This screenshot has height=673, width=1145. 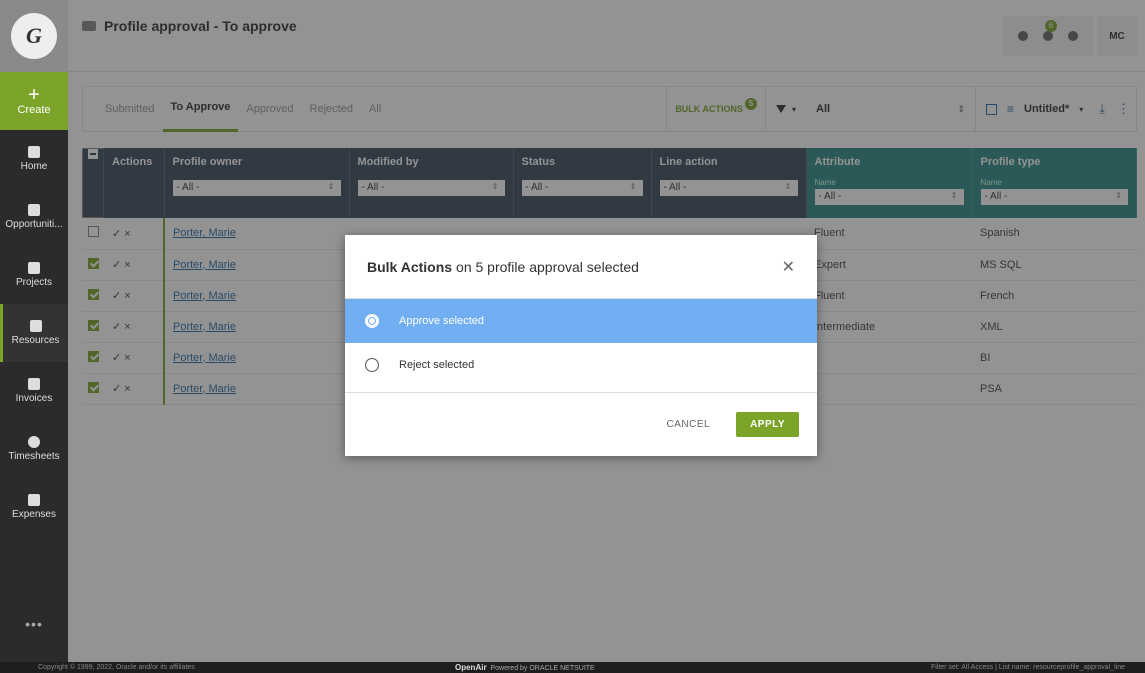 I want to click on app-logo: G, so click(x=34, y=36).